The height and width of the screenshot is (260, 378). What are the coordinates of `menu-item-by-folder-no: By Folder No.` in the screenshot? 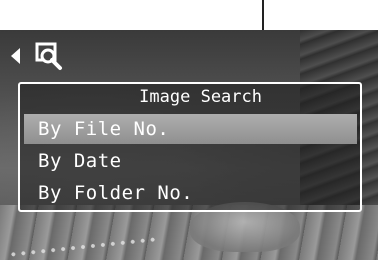 It's located at (190, 193).